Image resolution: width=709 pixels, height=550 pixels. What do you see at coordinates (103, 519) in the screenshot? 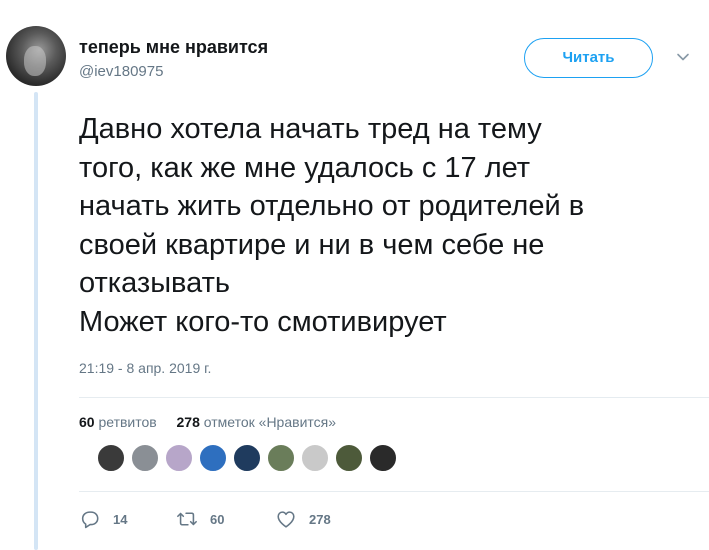
I see `reply-button: 14` at bounding box center [103, 519].